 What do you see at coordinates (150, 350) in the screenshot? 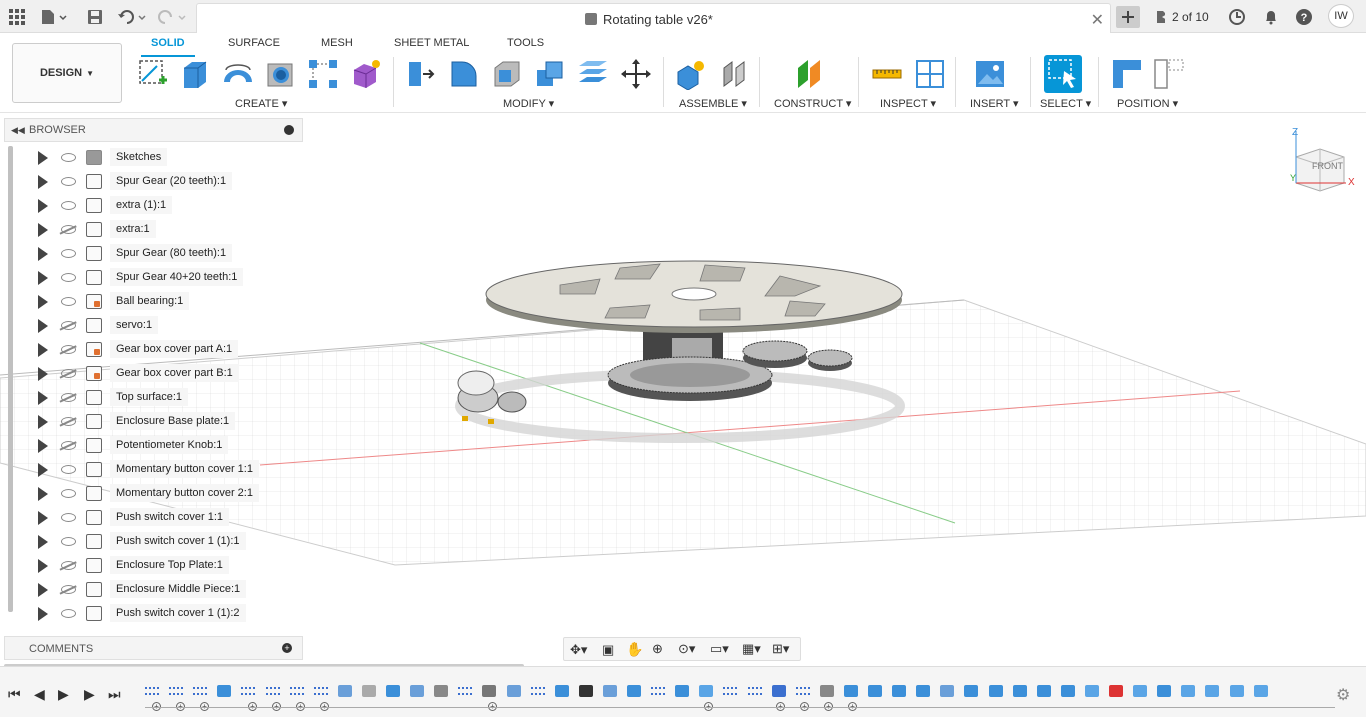
I see `browser-item: Gear box cover part A:1` at bounding box center [150, 350].